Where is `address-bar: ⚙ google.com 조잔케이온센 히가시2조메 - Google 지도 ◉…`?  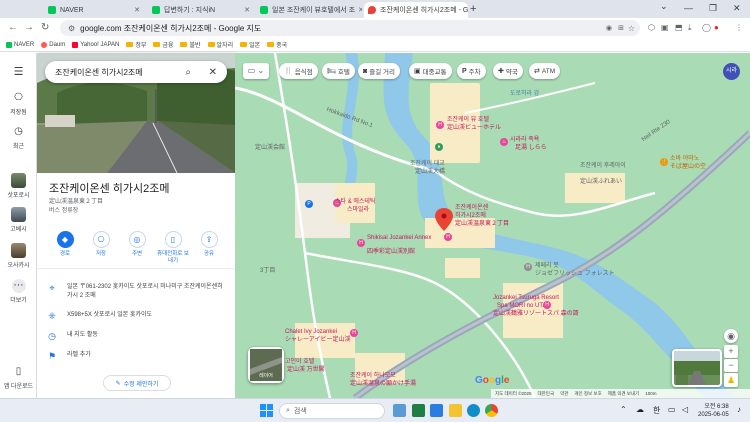
address-bar: ⚙ google.com 조잔케이온센 히가시2조메 - Google 지도 ◉… is located at coordinates (350, 28).